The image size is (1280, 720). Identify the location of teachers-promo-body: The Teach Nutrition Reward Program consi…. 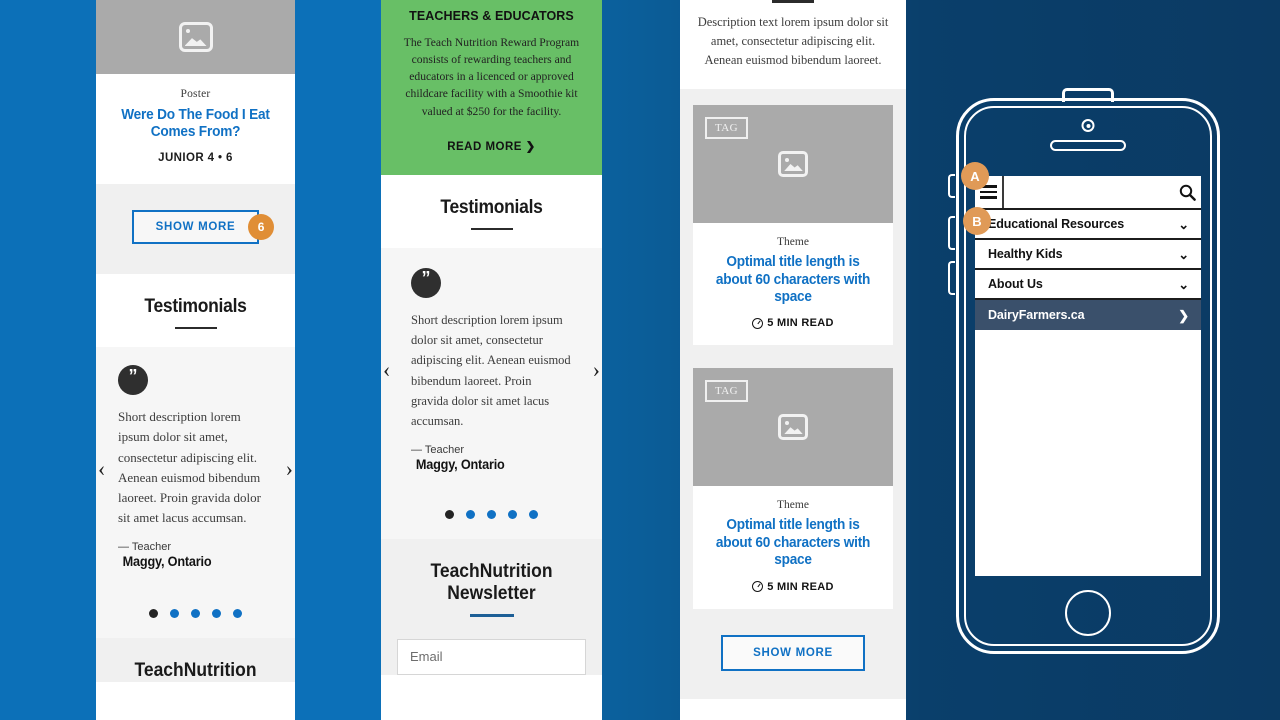
(491, 77).